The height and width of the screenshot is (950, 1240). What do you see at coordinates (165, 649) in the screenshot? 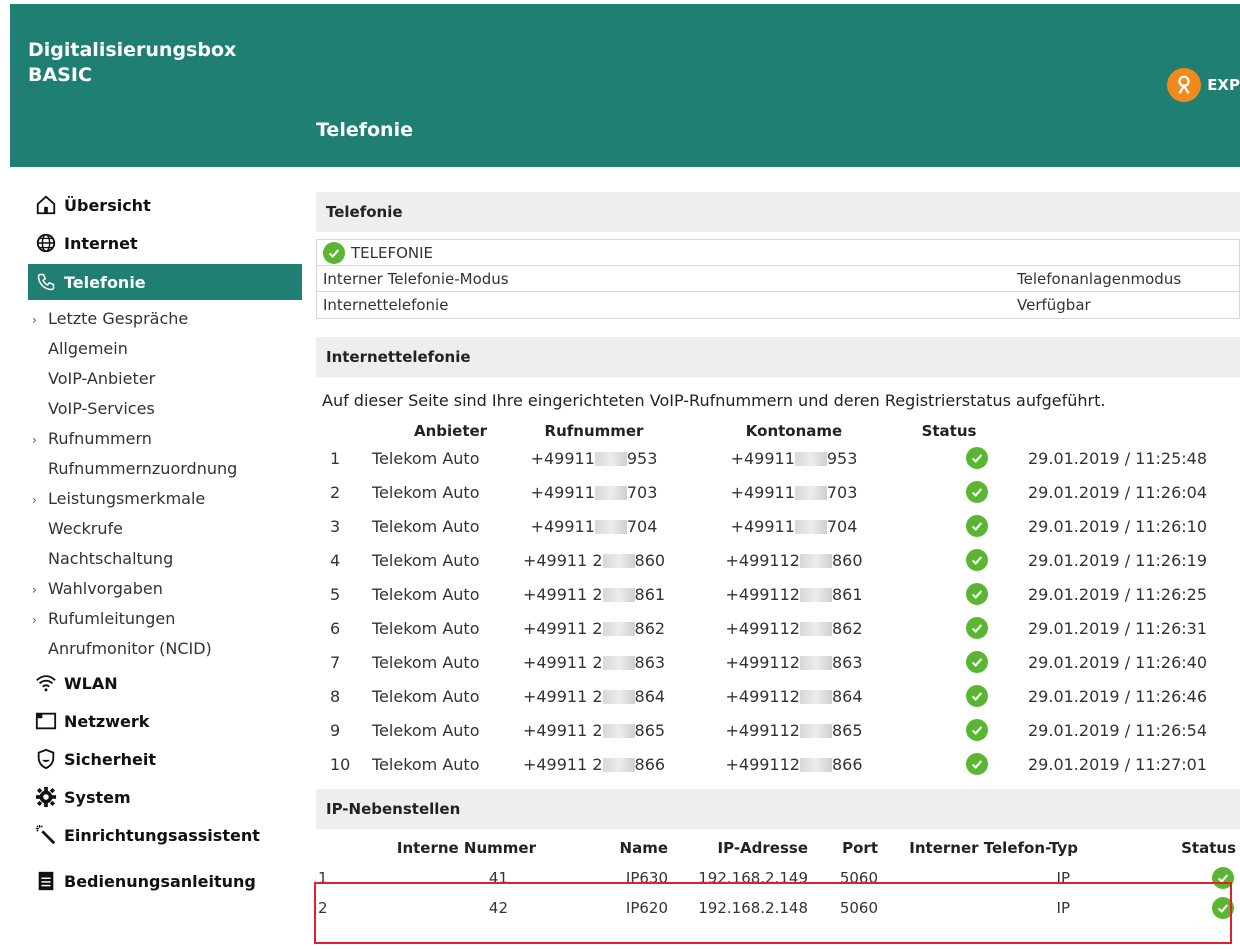
I see `sidebar-subitem-anrufmonitor: Anrufmonitor (NCID)` at bounding box center [165, 649].